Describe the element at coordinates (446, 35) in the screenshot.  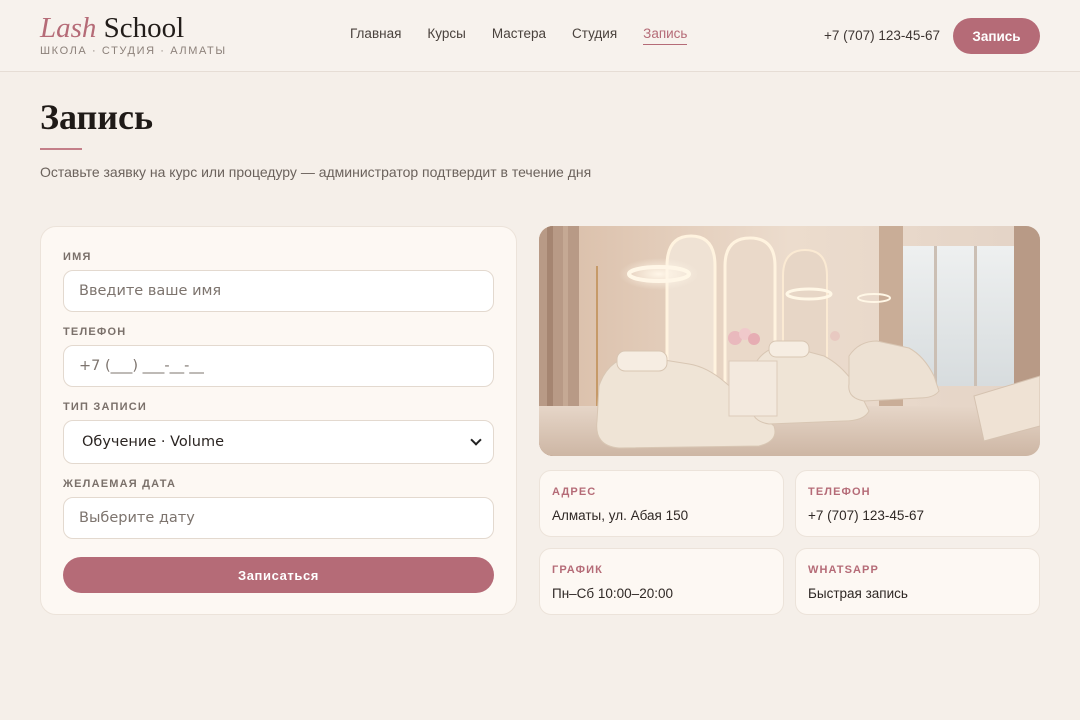
I see `nav-courses: Курсы` at that location.